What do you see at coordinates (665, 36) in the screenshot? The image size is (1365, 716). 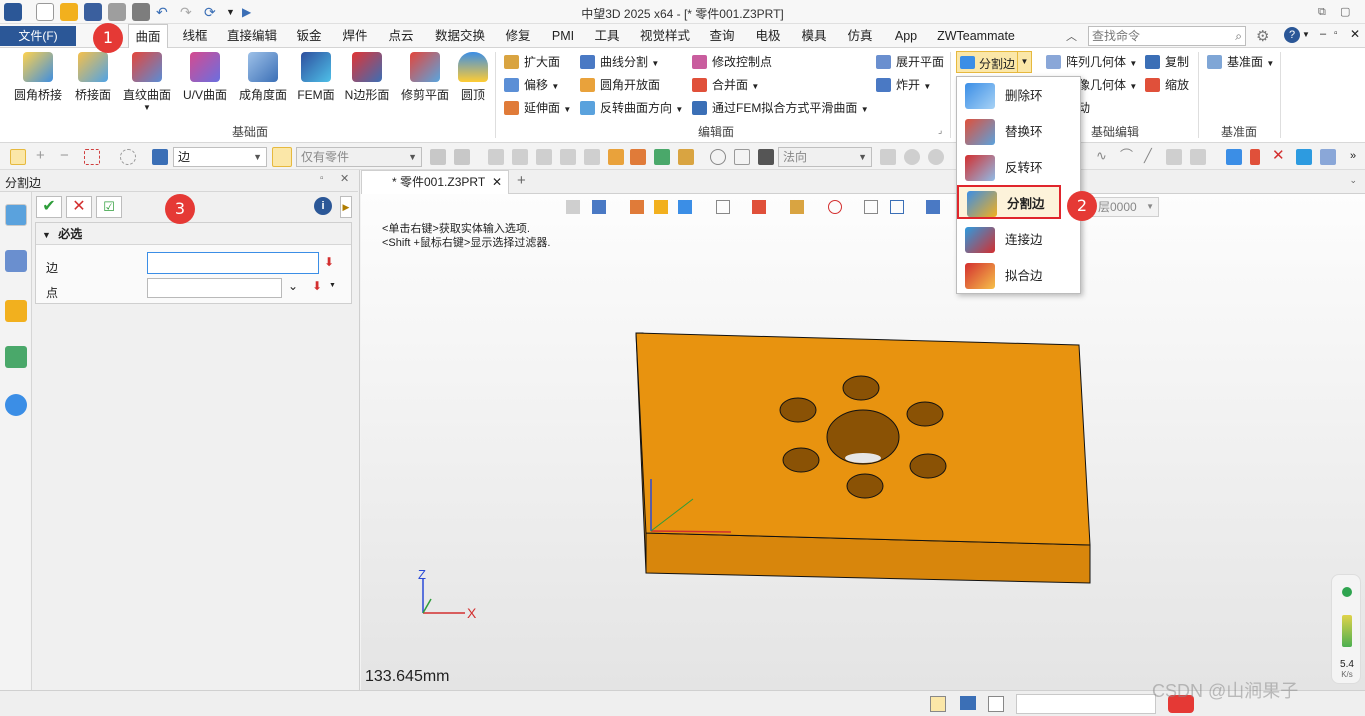 I see `tab-visual-style: 视觉样式` at bounding box center [665, 36].